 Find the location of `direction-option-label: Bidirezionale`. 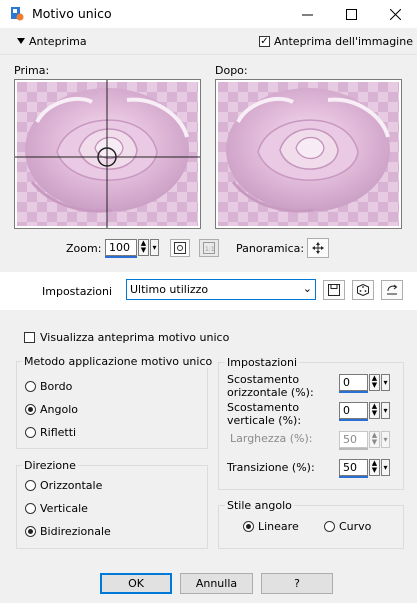

direction-option-label: Bidirezionale is located at coordinates (75, 531).